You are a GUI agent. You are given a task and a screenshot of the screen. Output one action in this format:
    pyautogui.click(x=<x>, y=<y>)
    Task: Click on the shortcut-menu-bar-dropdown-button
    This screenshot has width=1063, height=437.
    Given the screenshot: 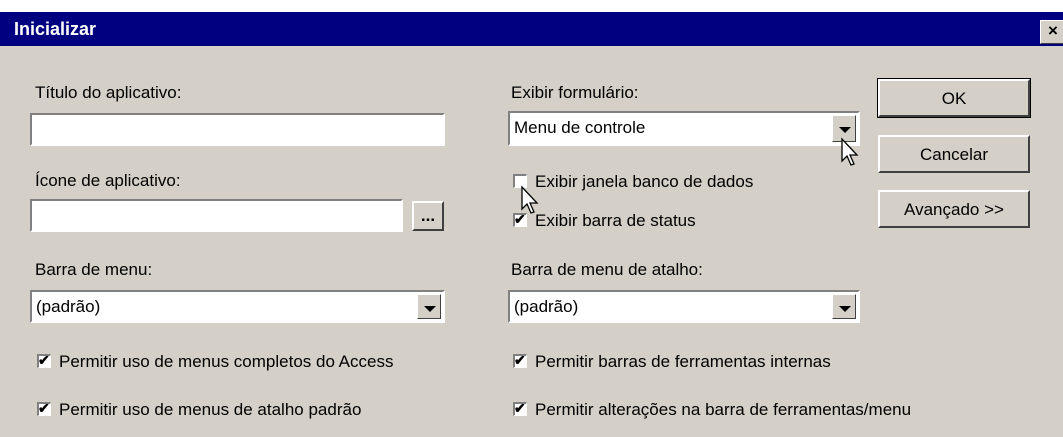 What is the action you would take?
    pyautogui.click(x=844, y=306)
    